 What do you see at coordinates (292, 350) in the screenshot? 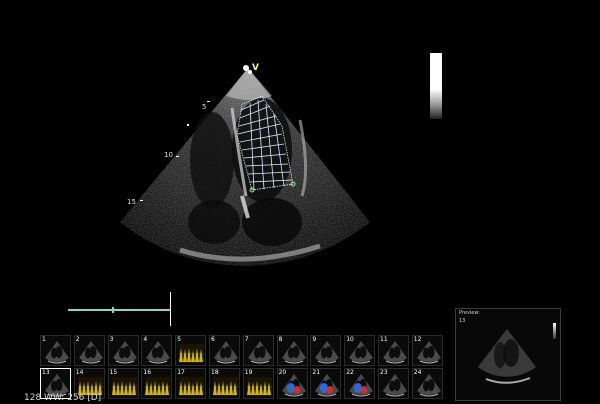
I see `thumbnail-8: 8` at bounding box center [292, 350].